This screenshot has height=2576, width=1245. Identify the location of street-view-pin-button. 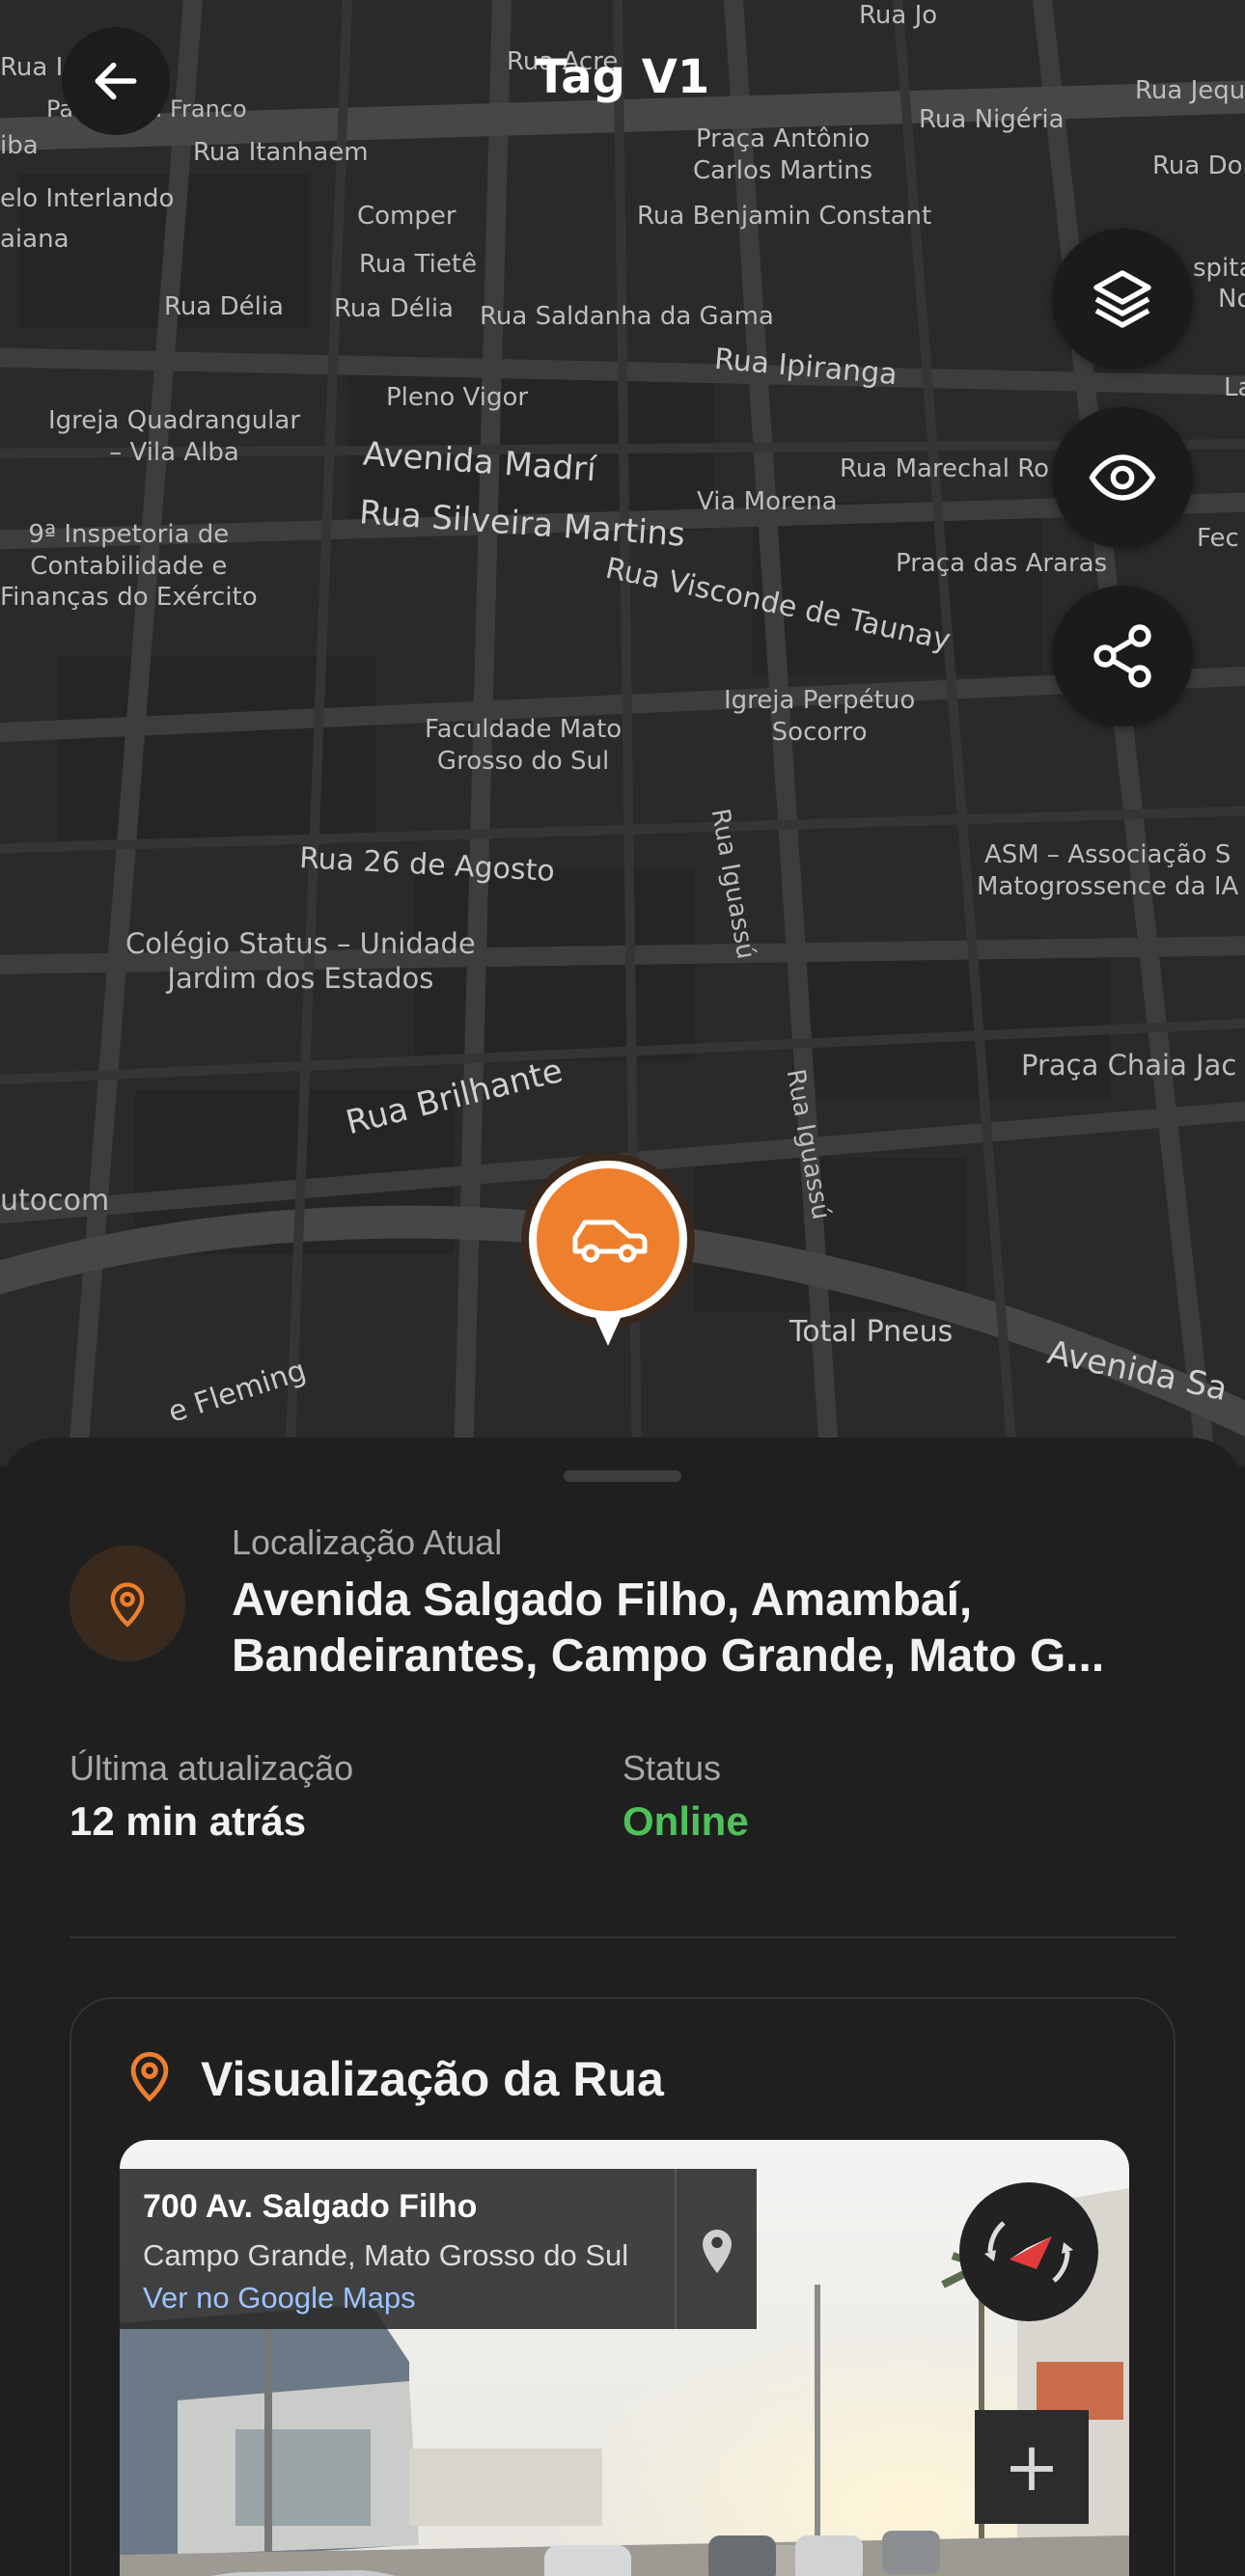
(716, 2249).